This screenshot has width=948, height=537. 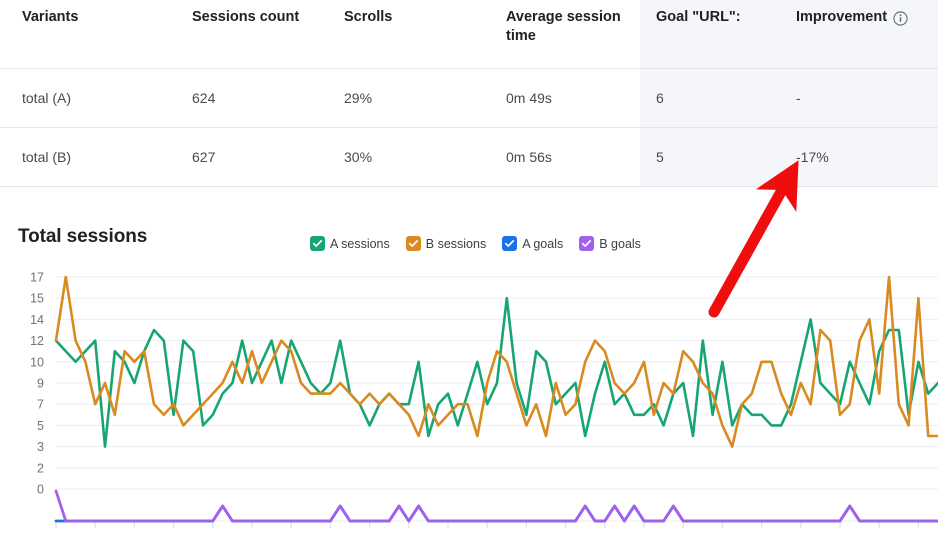 I want to click on legend-item-a-sessions: A sessions, so click(x=350, y=243).